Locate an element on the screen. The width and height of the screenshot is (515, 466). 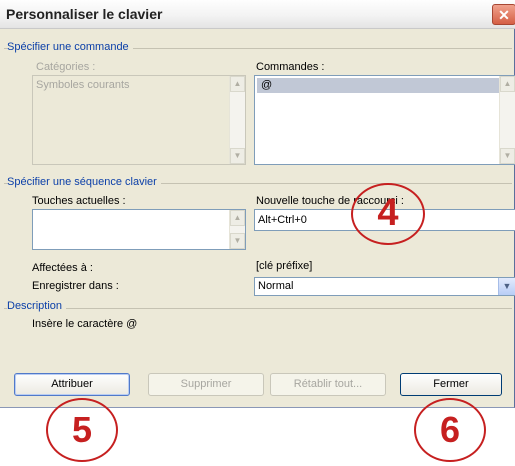
dialog-title: Personnaliser le clavier is located at coordinates (84, 14).